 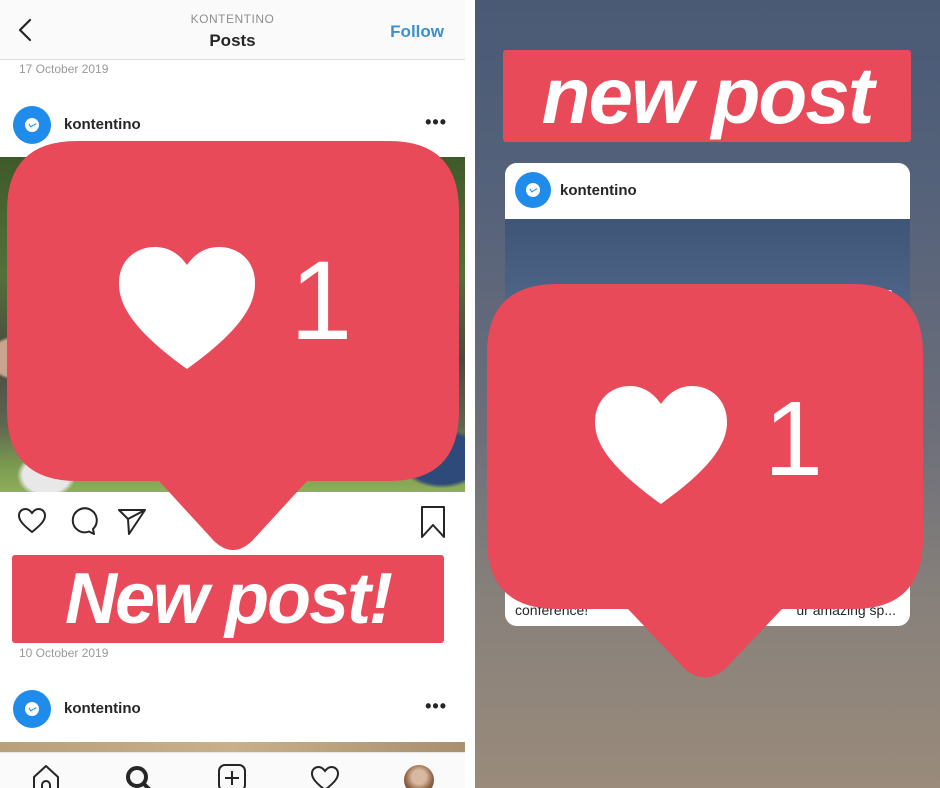 What do you see at coordinates (139, 775) in the screenshot?
I see `search-icon` at bounding box center [139, 775].